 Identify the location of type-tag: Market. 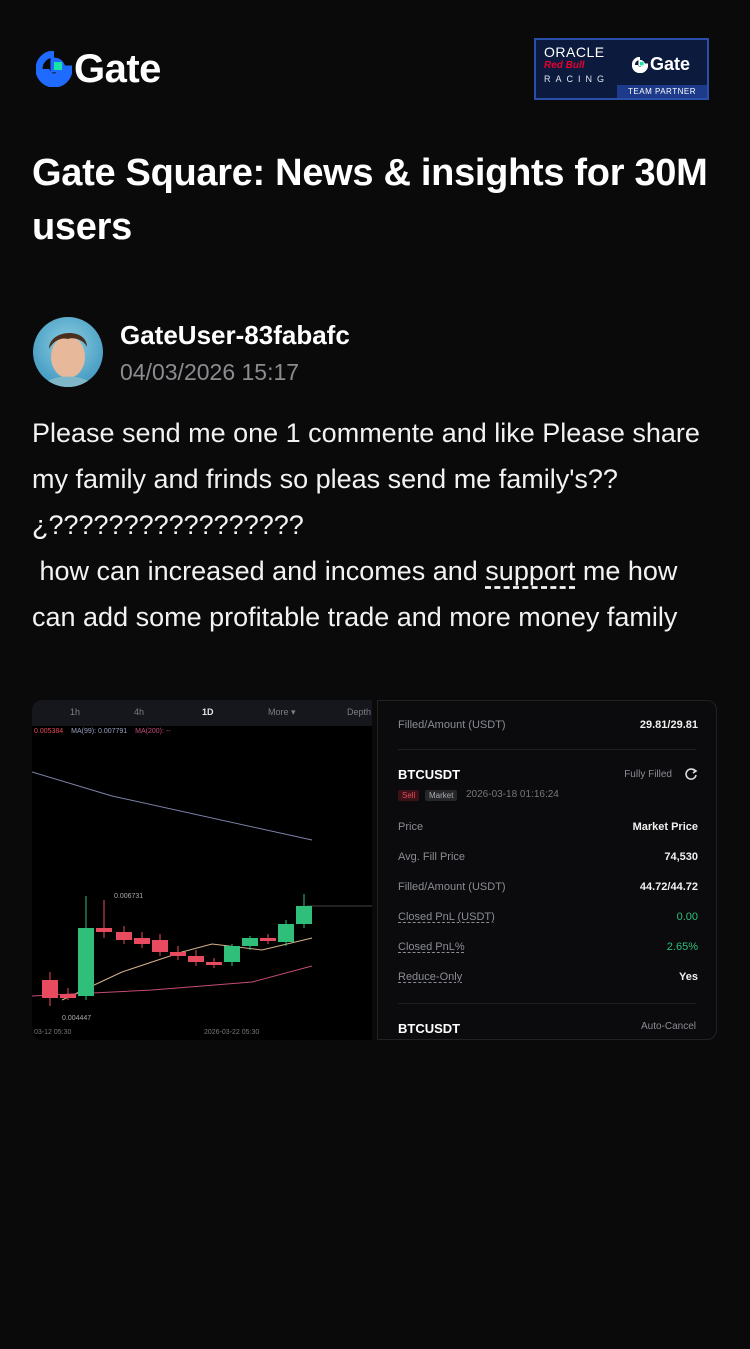
(441, 795).